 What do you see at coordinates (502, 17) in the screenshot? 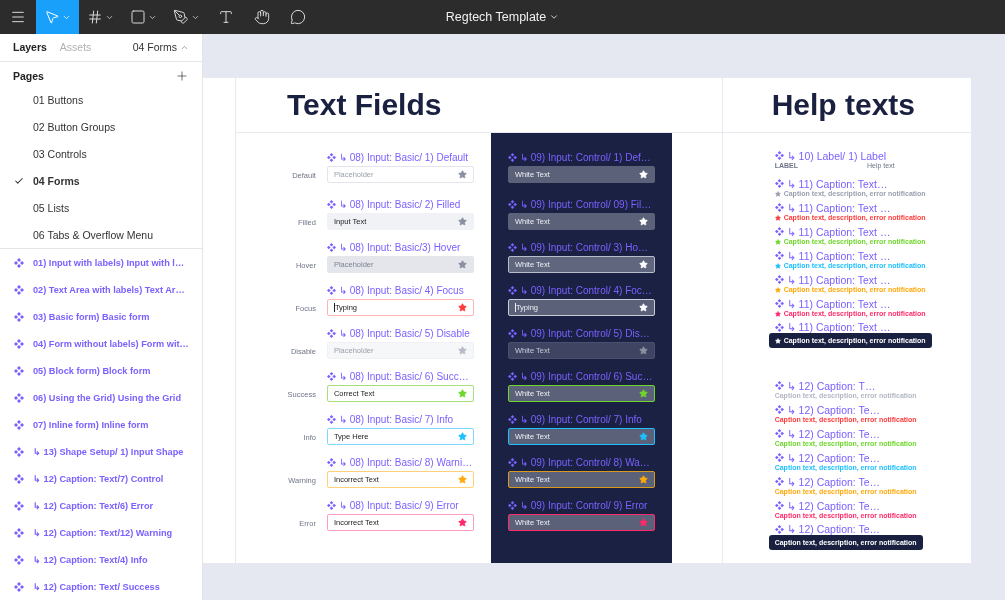
I see `file-title: Regtech Template` at bounding box center [502, 17].